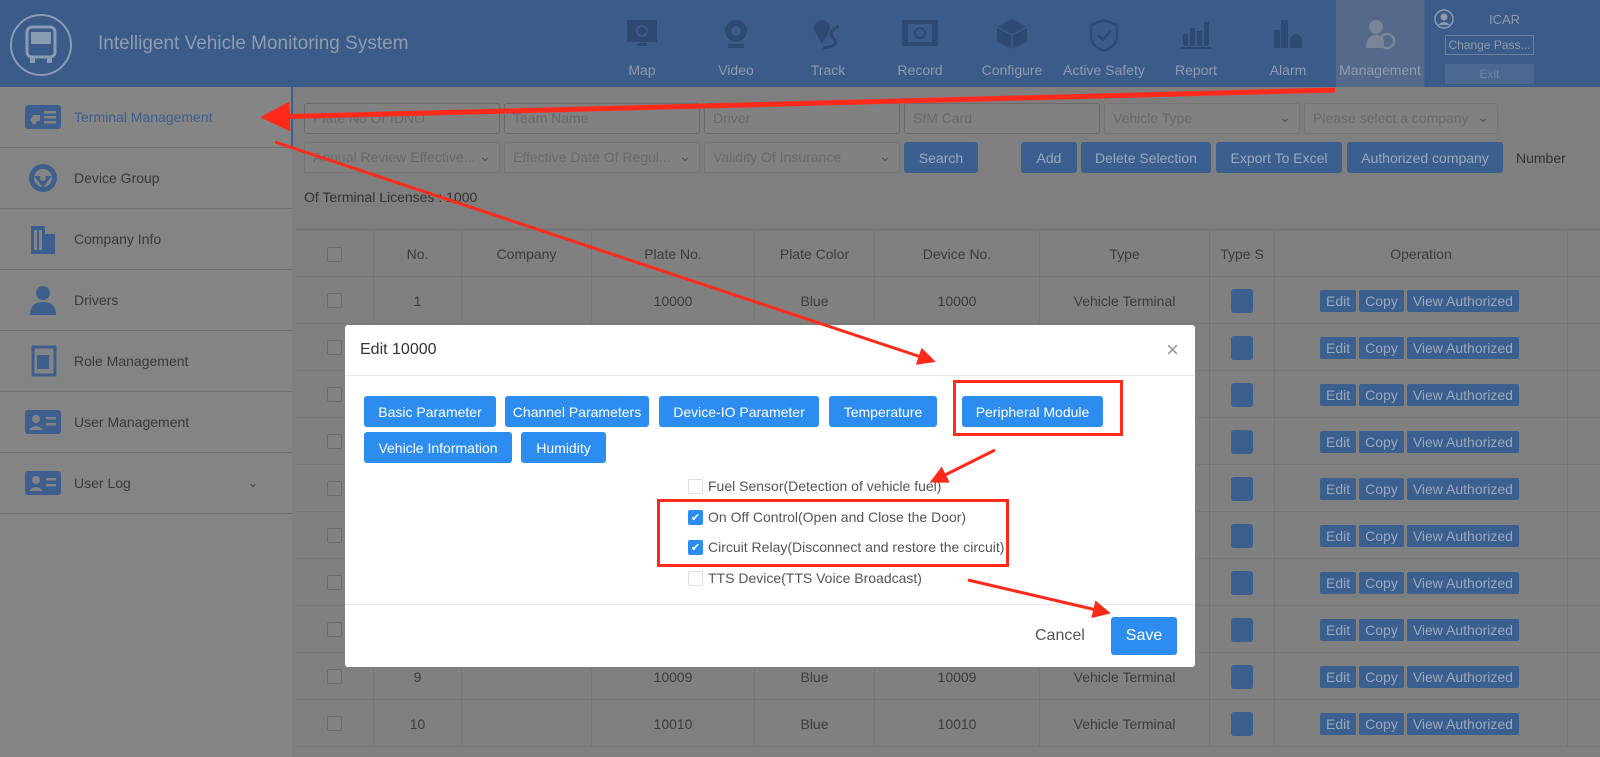 This screenshot has width=1600, height=757. Describe the element at coordinates (438, 447) in the screenshot. I see `tab-vehicle-information: Vehicle Information` at that location.